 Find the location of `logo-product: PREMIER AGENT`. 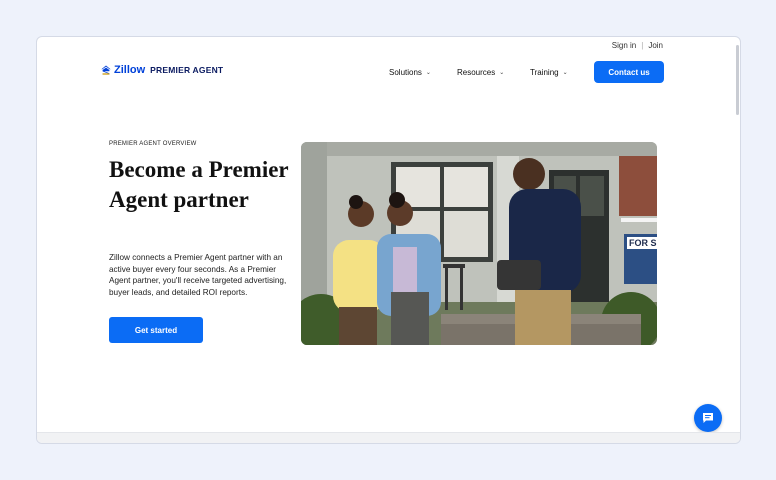

logo-product: PREMIER AGENT is located at coordinates (187, 70).